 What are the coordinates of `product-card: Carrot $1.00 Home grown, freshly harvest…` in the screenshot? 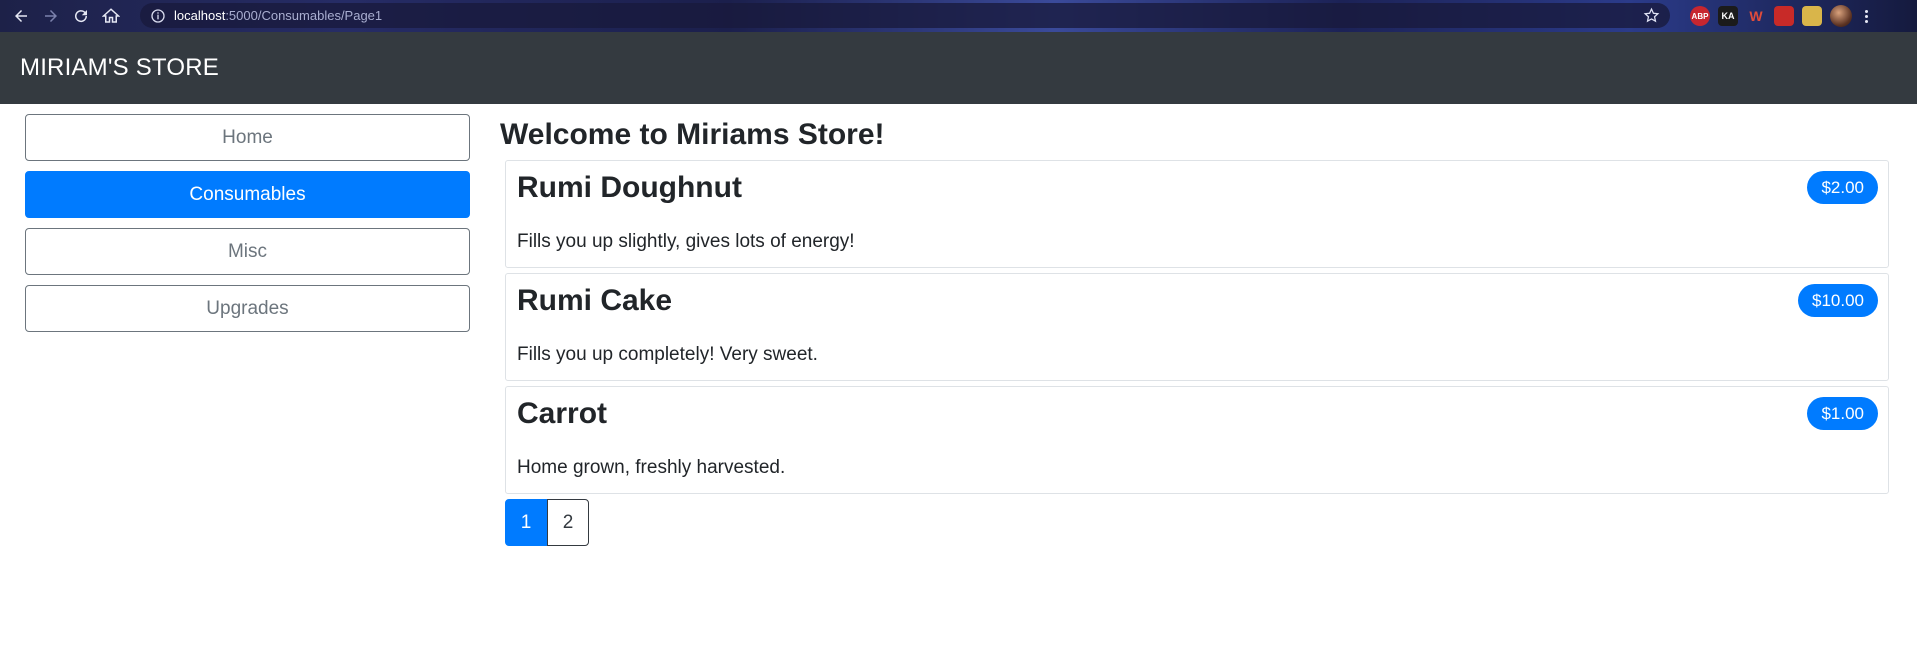 It's located at (1197, 440).